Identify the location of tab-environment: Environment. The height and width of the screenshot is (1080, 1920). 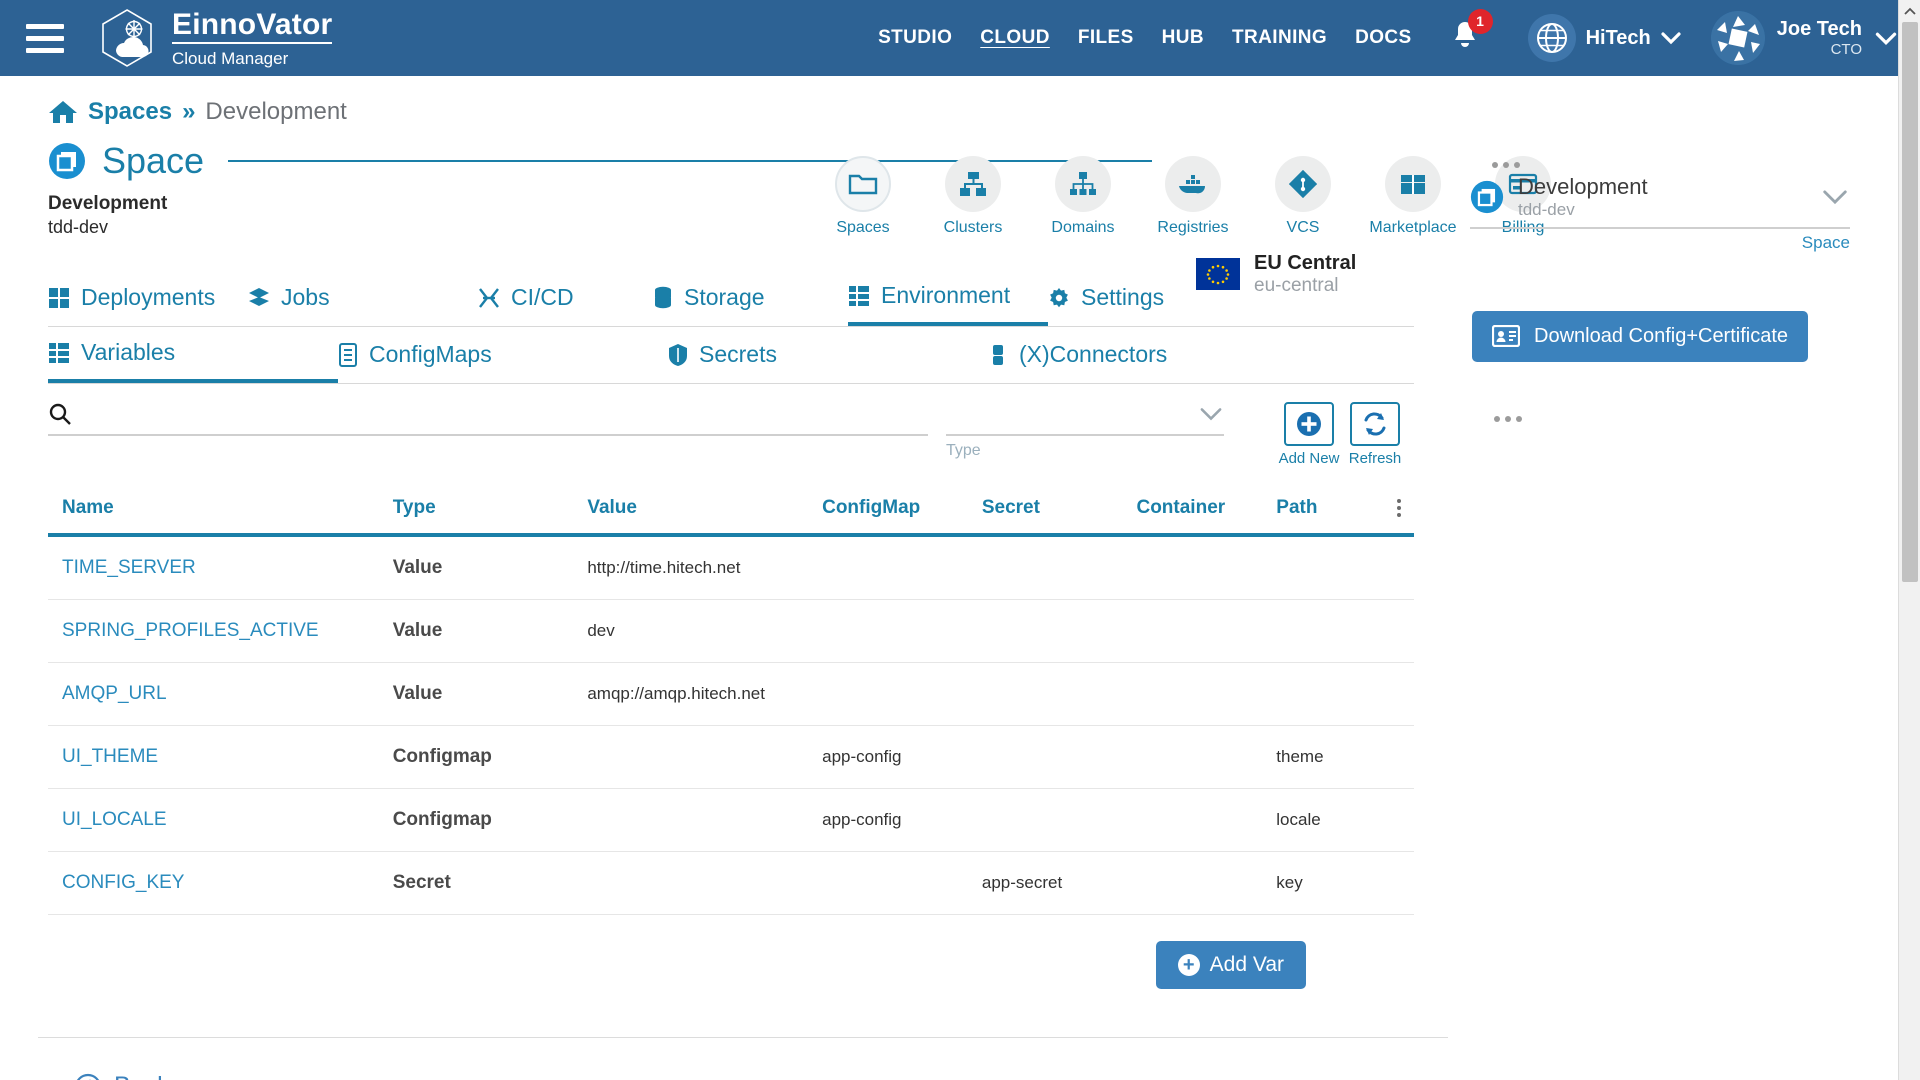
(948, 300).